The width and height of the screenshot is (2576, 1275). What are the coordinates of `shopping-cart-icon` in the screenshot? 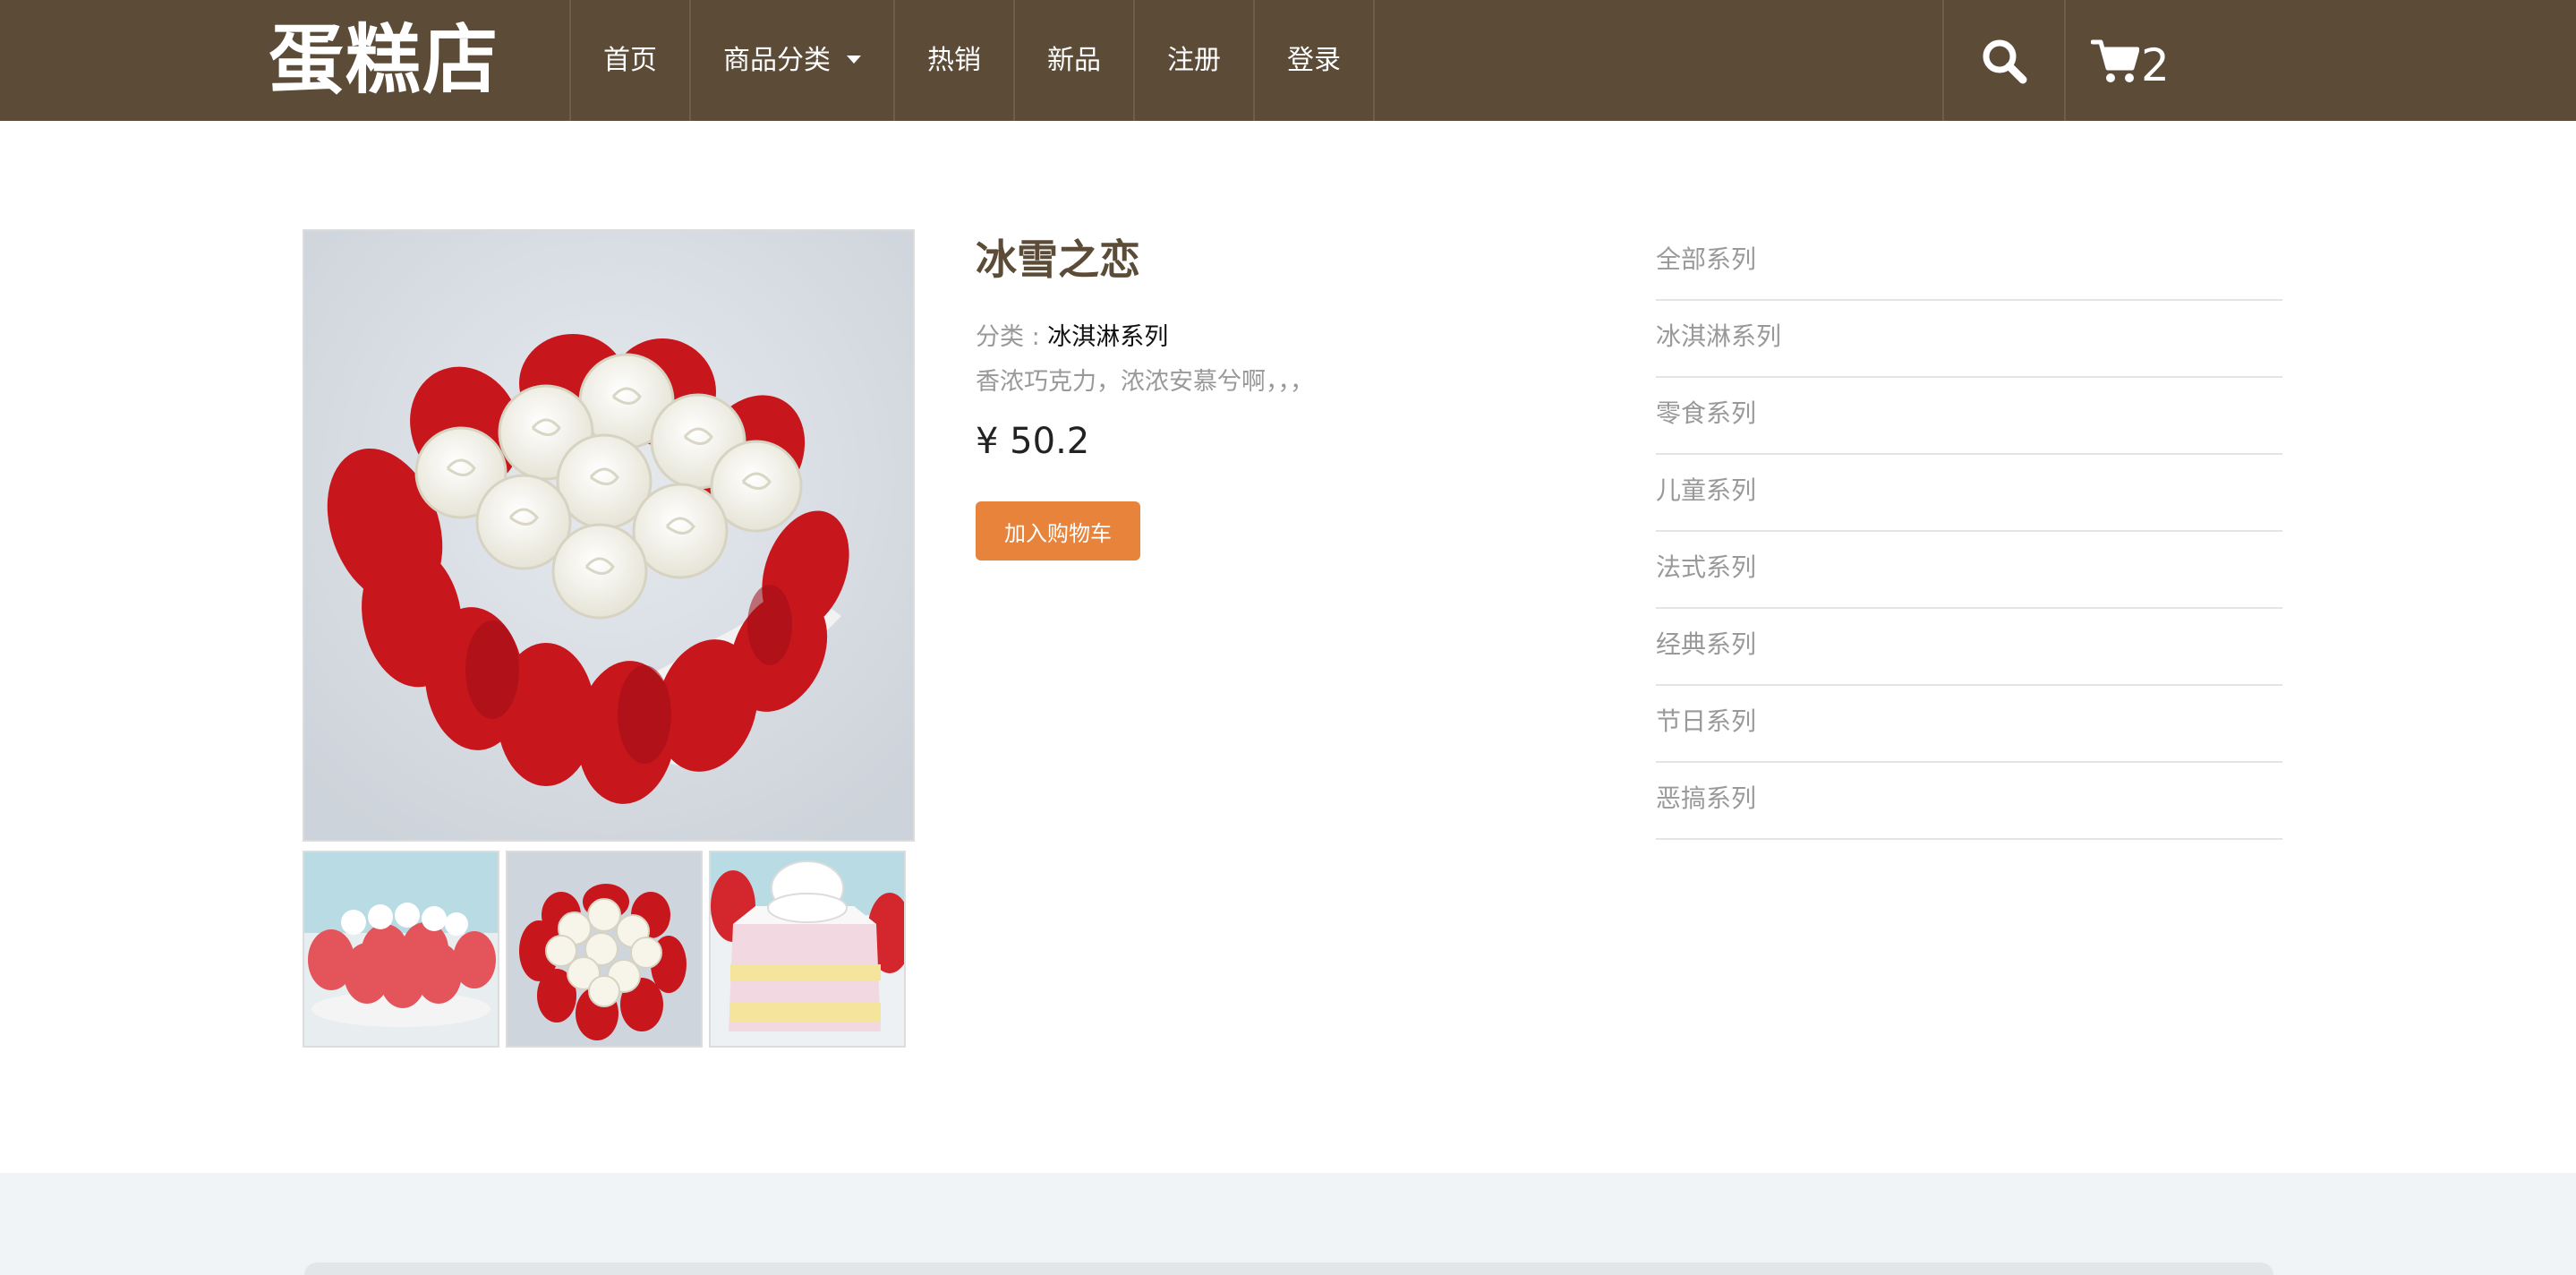 It's located at (2115, 60).